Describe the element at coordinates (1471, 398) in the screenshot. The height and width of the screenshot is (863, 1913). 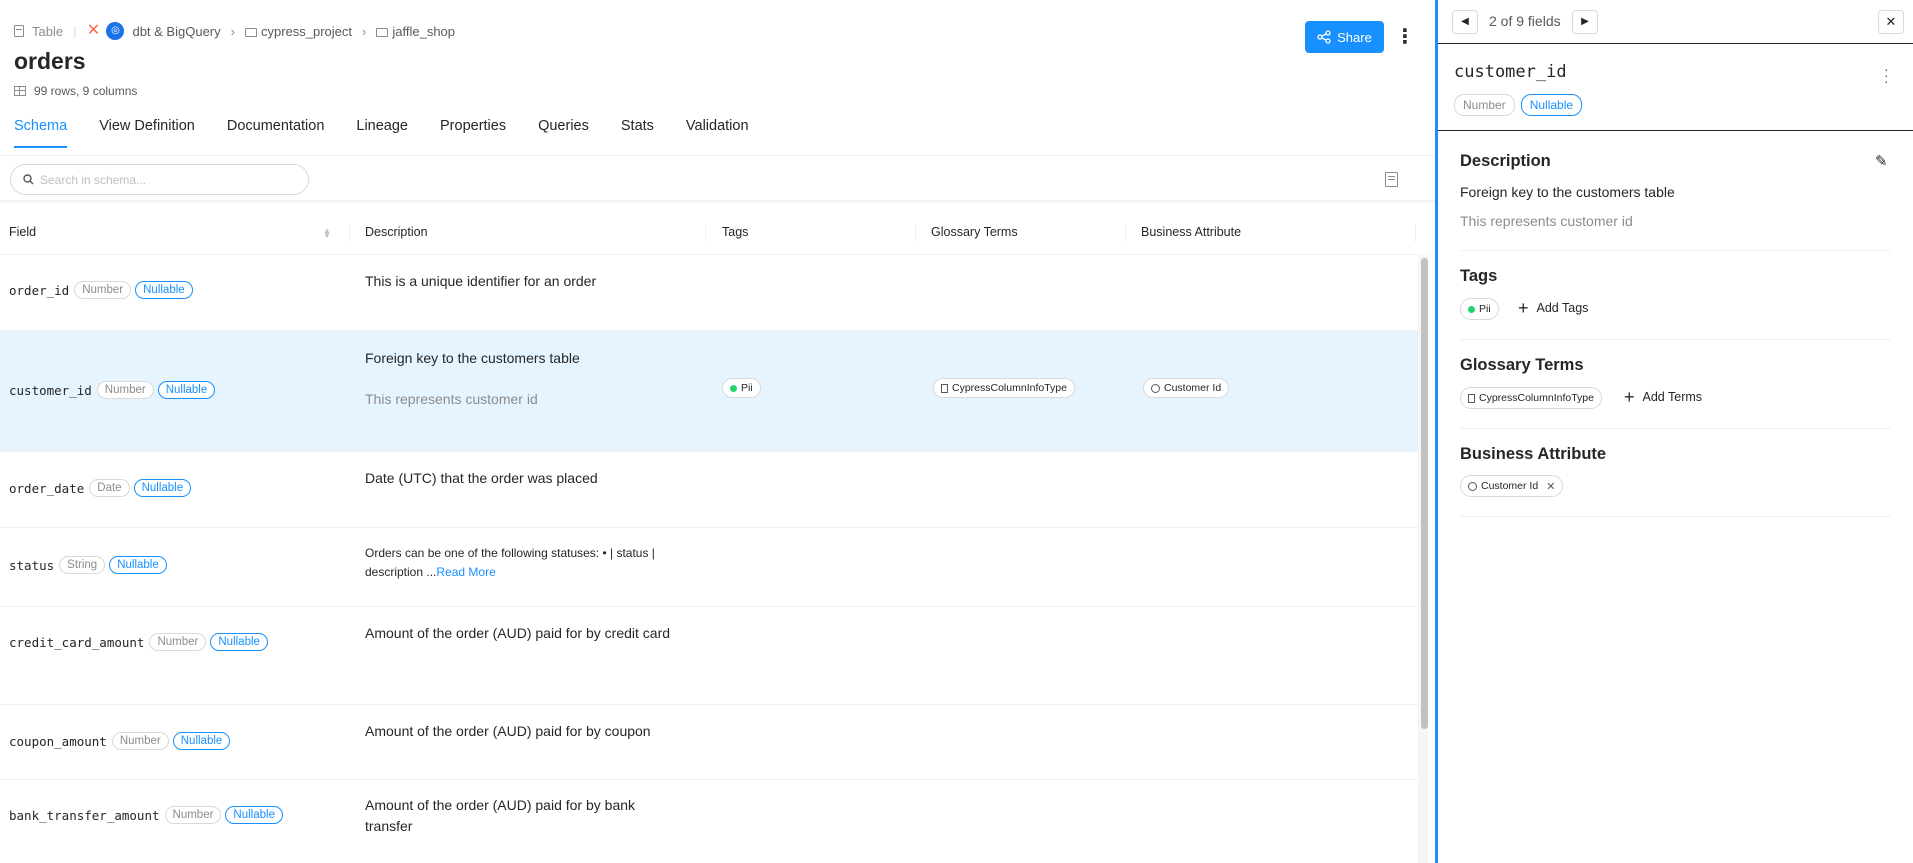
I see `book-icon` at that location.